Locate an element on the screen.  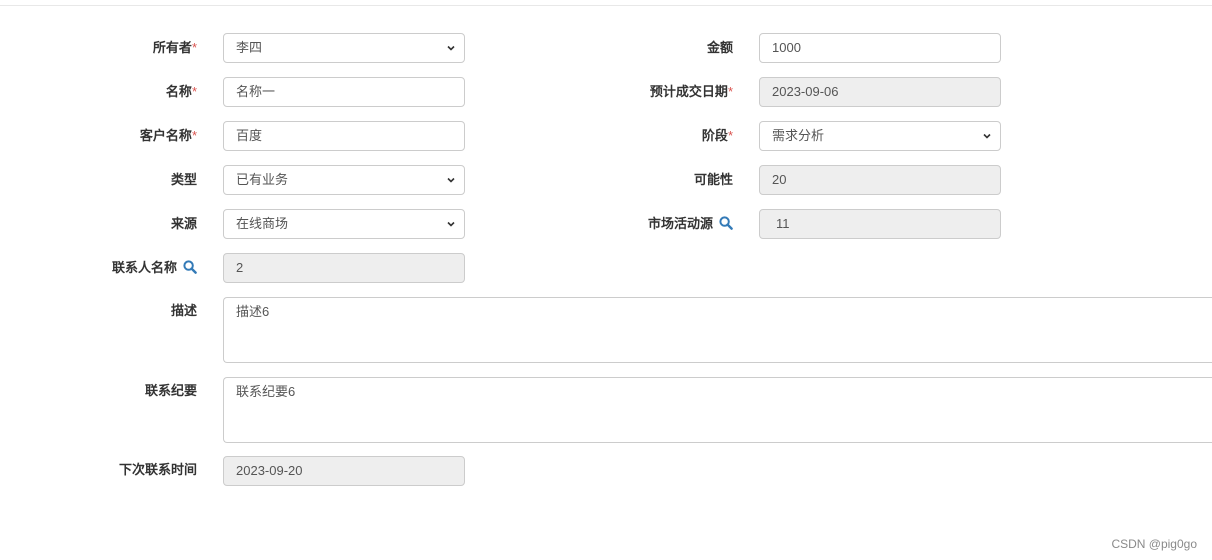
description-label: 描述 is located at coordinates (184, 311).